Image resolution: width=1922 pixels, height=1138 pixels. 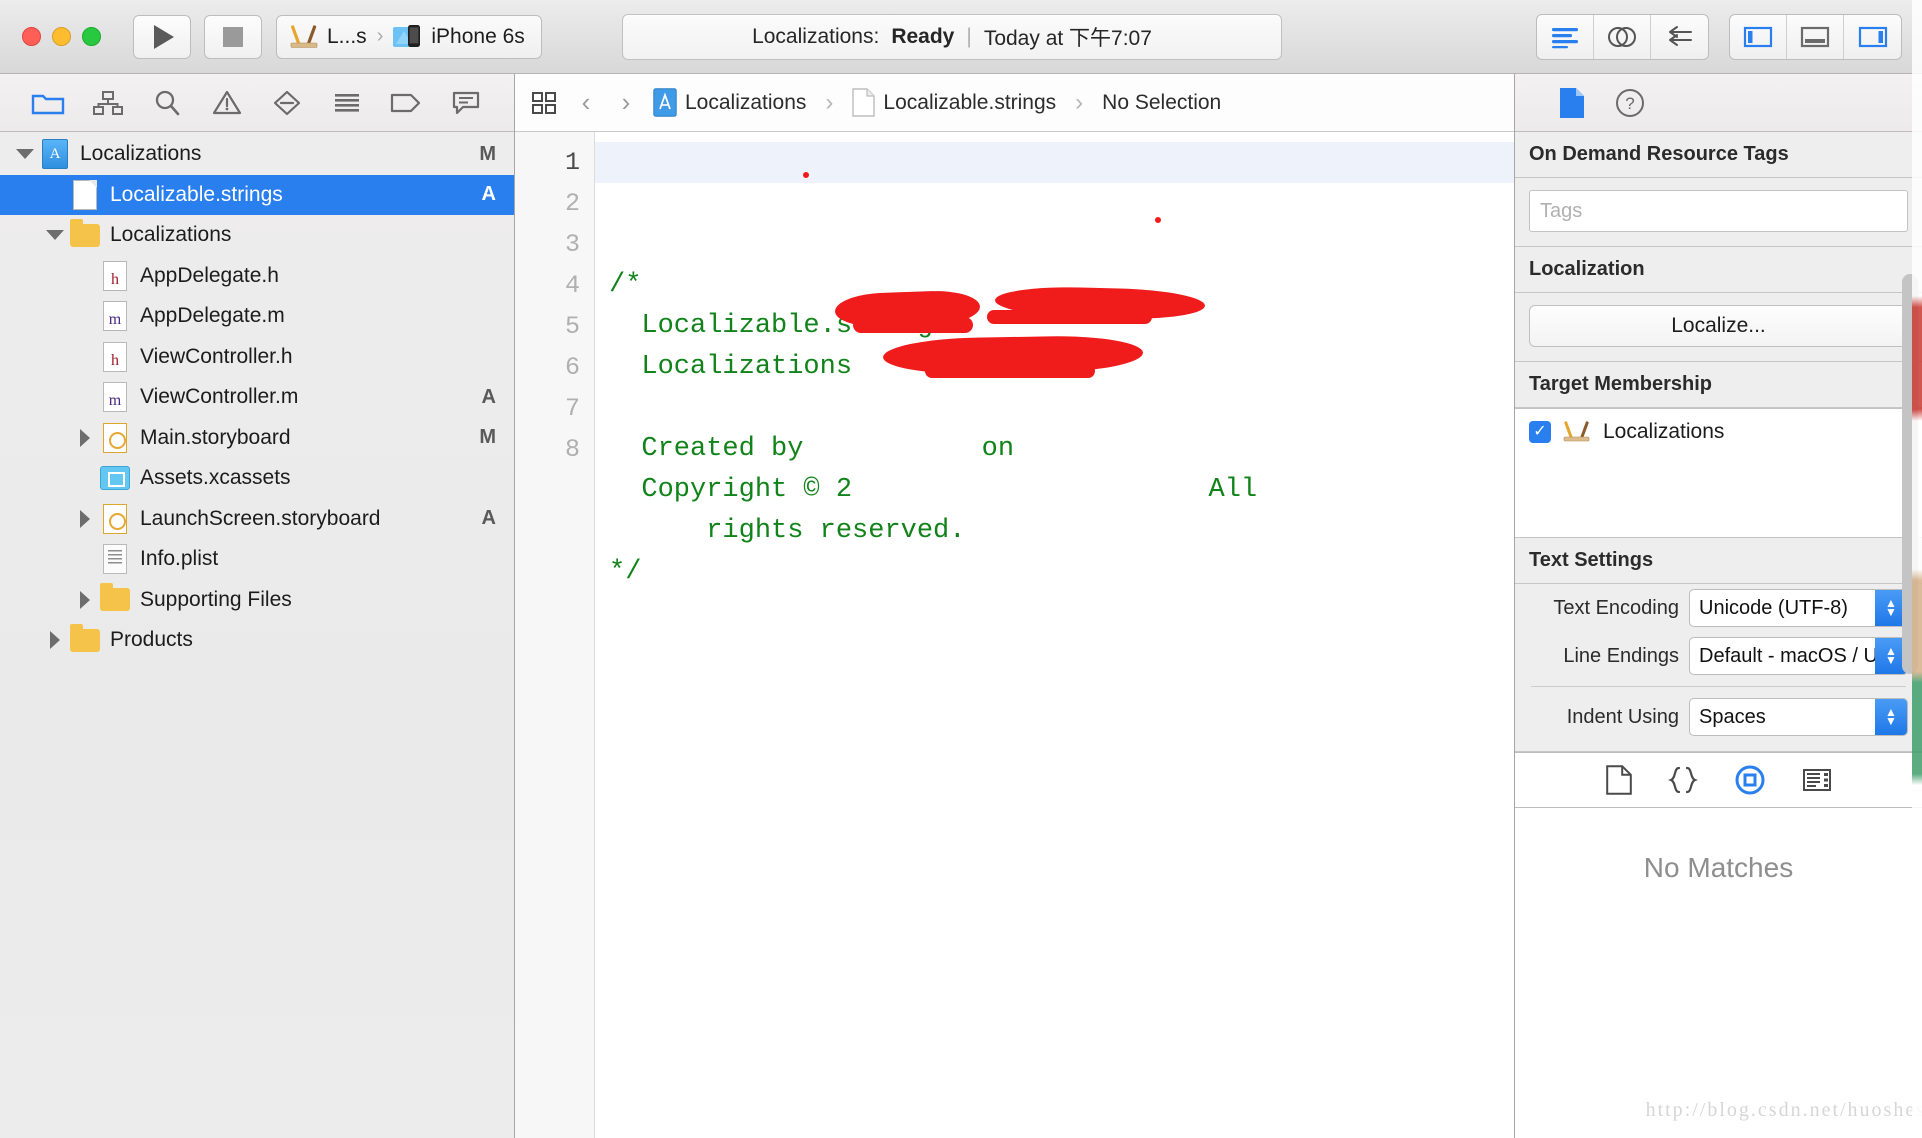 I want to click on target-checkbox: ✓, so click(x=1540, y=432).